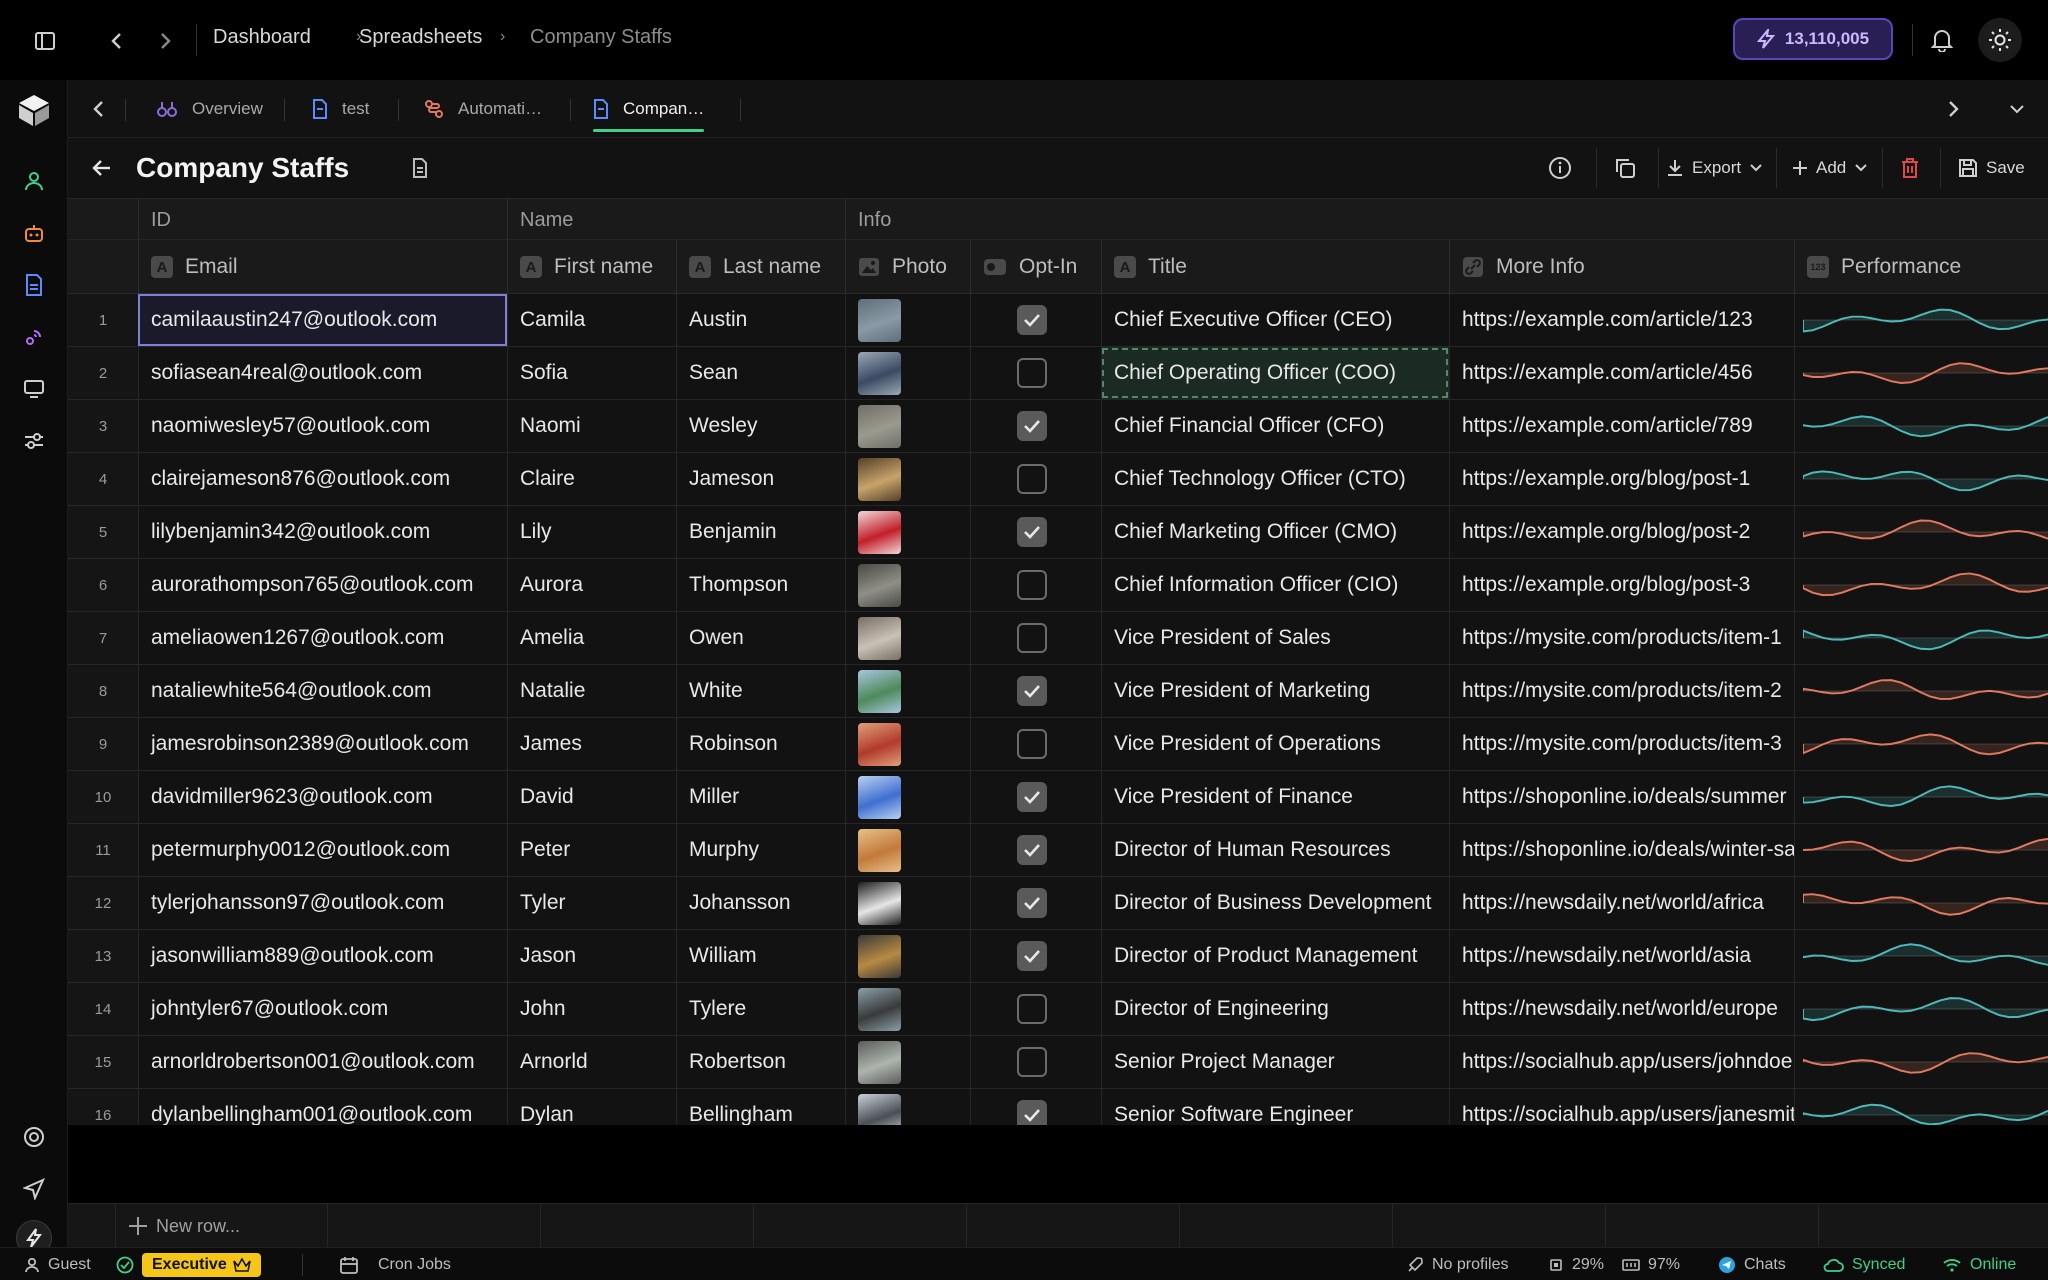  I want to click on column-header-email: A Email, so click(322, 267).